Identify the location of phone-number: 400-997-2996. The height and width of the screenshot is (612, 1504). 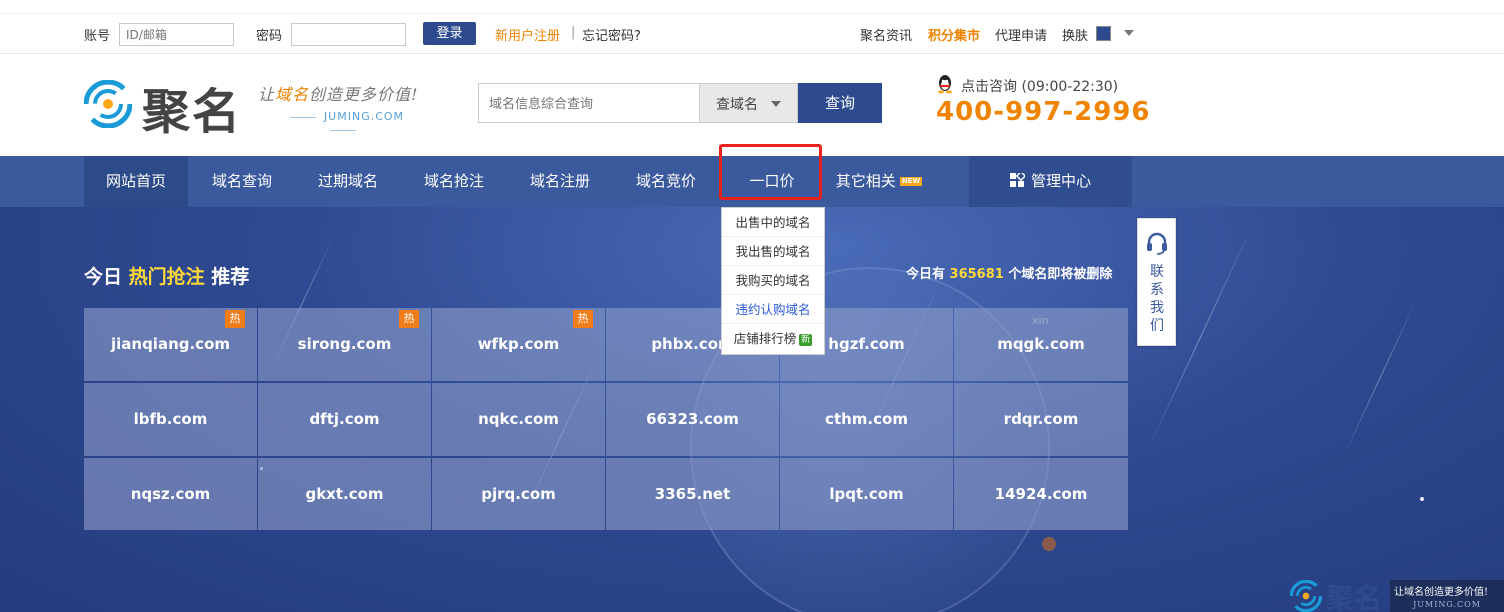
(1043, 112).